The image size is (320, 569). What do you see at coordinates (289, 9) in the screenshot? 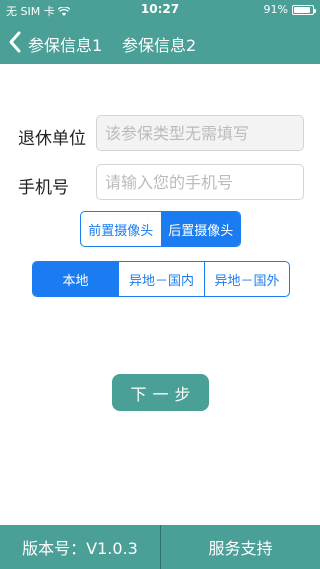
I see `battery-group: 91%` at bounding box center [289, 9].